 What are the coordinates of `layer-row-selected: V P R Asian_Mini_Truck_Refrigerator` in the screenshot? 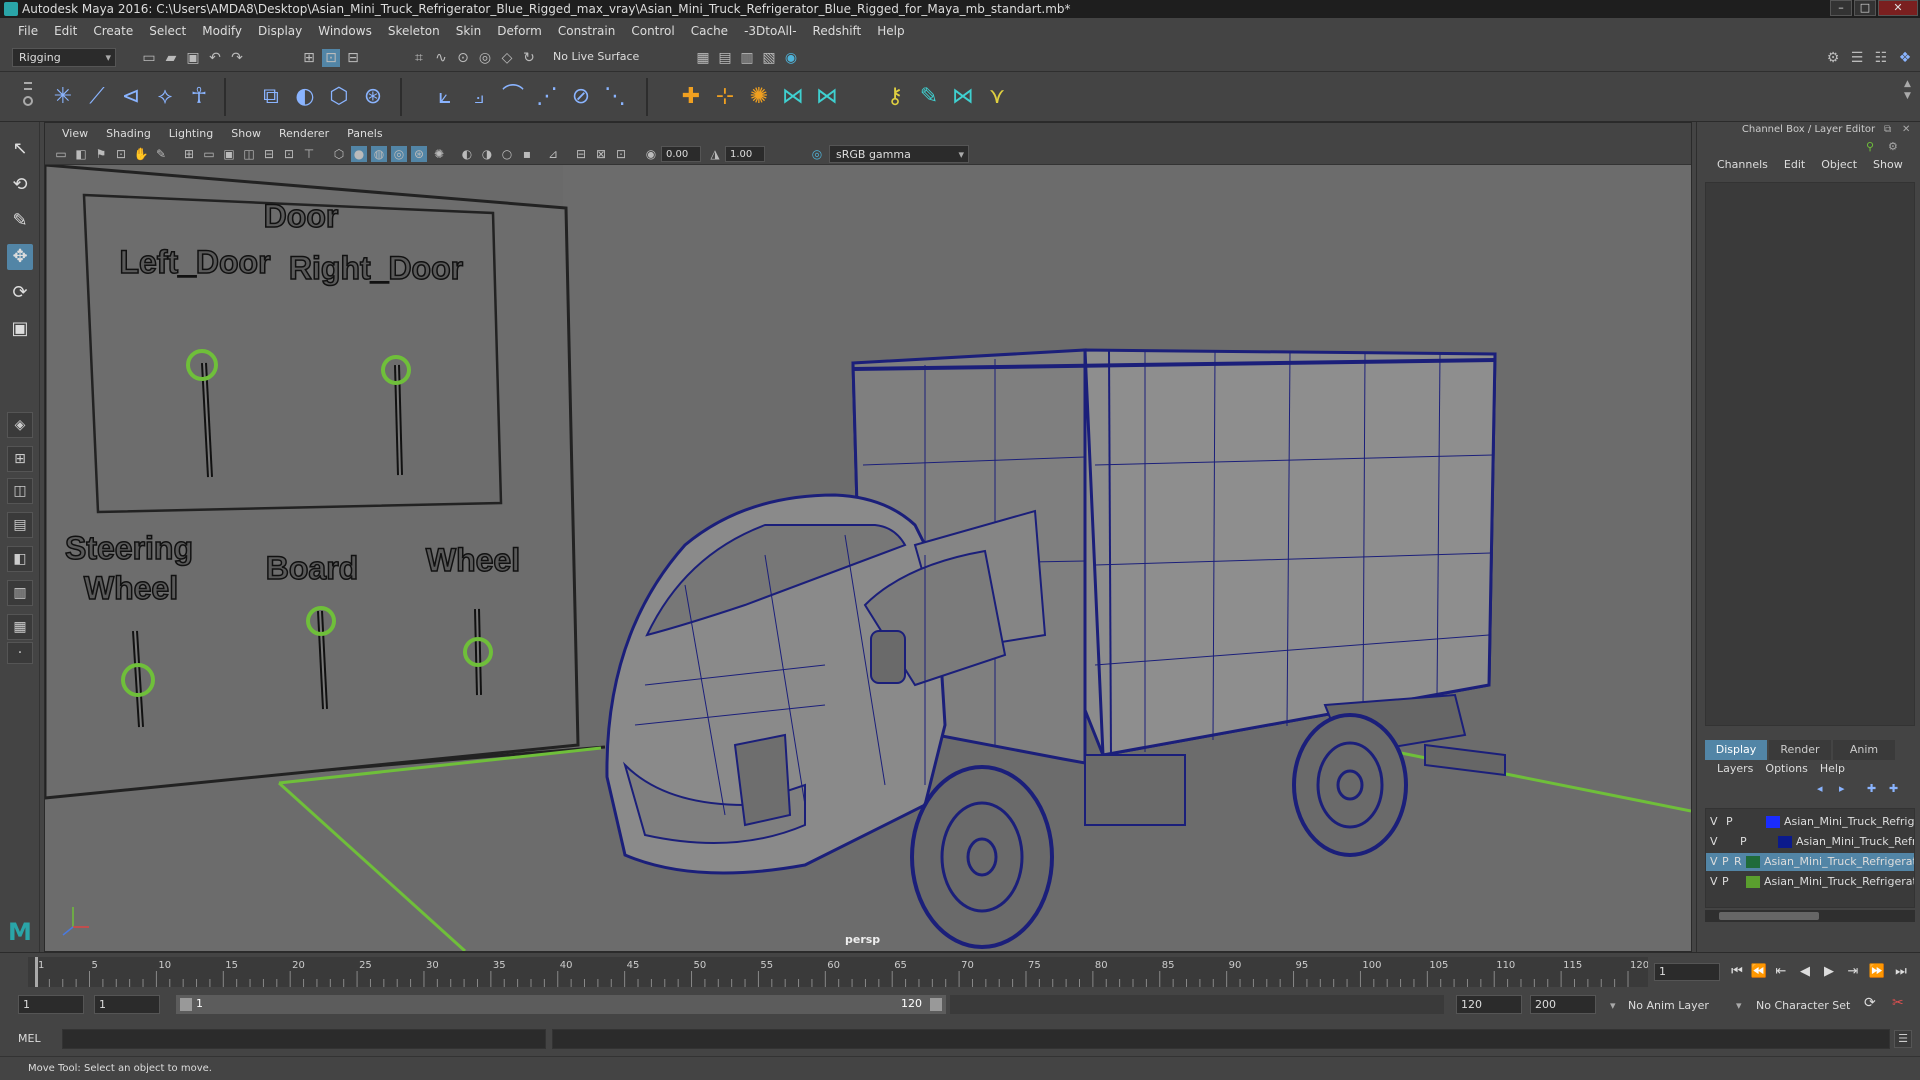 It's located at (1810, 862).